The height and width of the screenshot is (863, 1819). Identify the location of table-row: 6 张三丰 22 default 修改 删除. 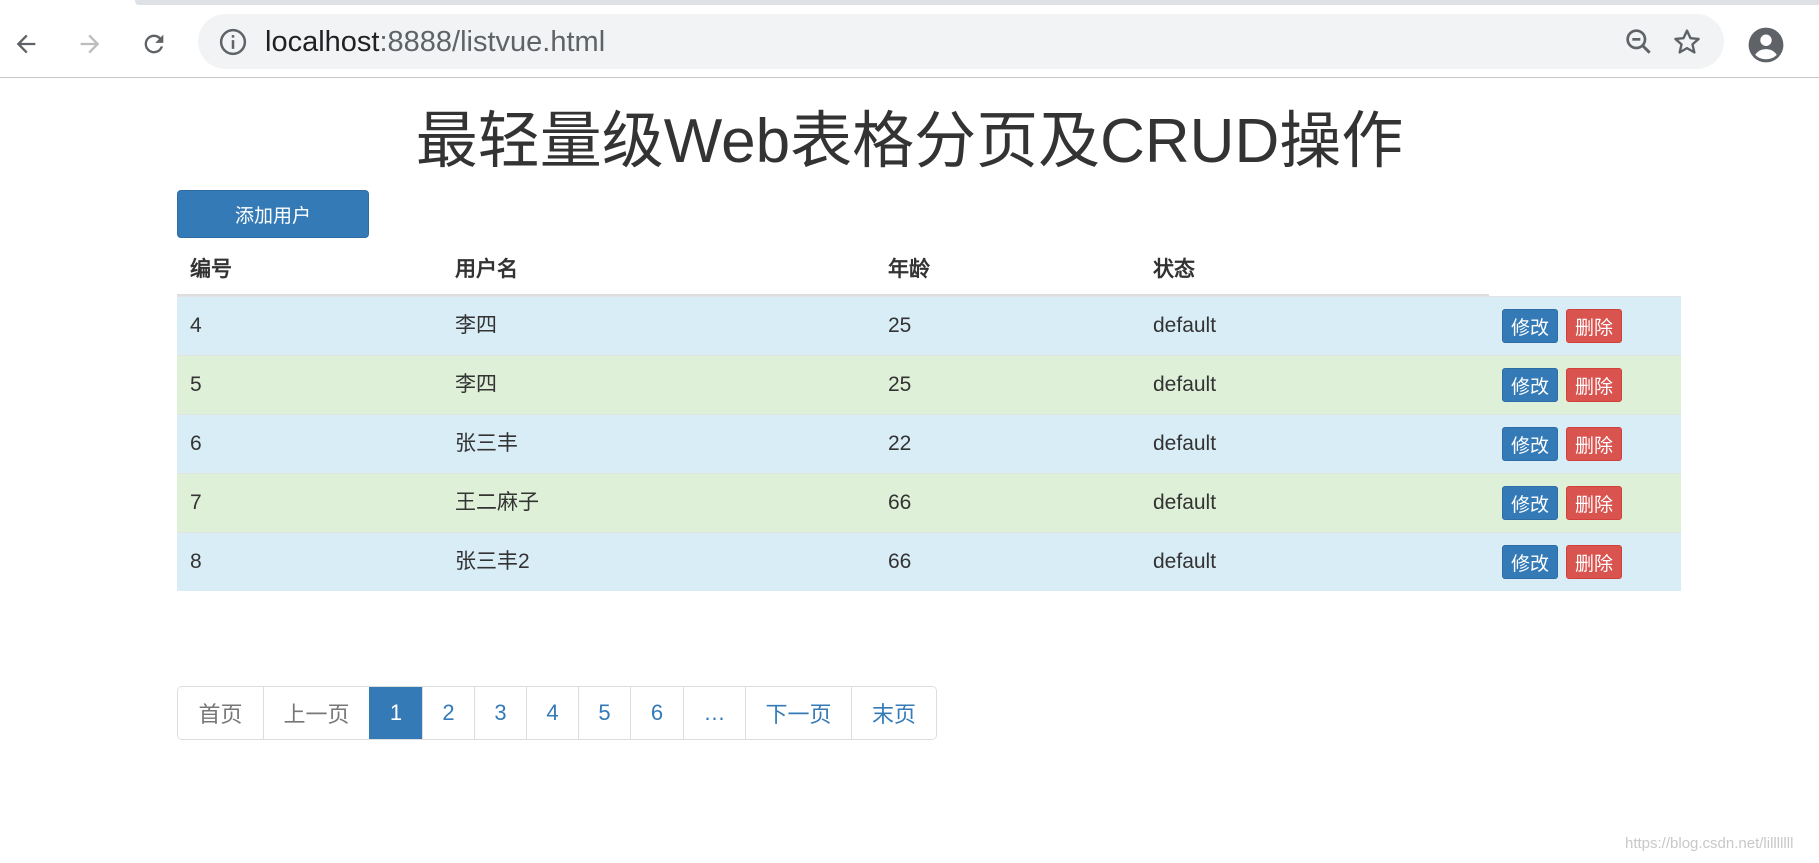
(929, 443).